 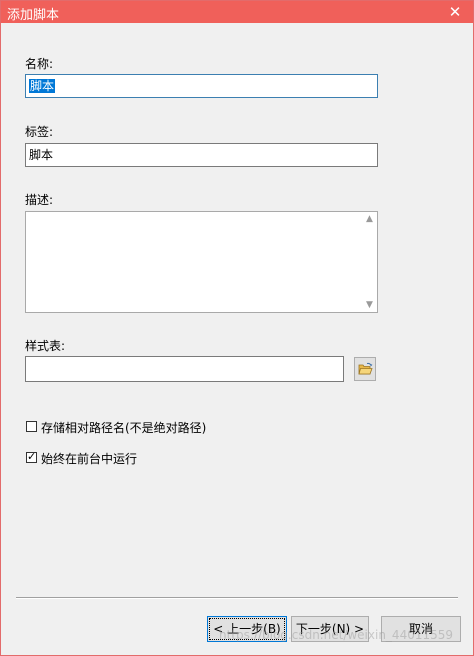 What do you see at coordinates (201, 86) in the screenshot?
I see `name-input: 脚本` at bounding box center [201, 86].